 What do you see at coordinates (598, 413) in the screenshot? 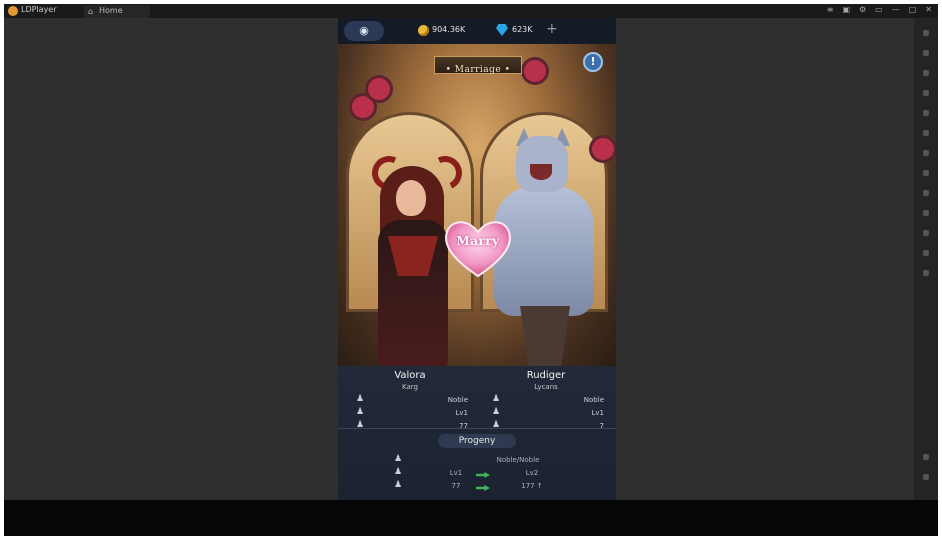
I see `right-level-value: Lv1` at bounding box center [598, 413].